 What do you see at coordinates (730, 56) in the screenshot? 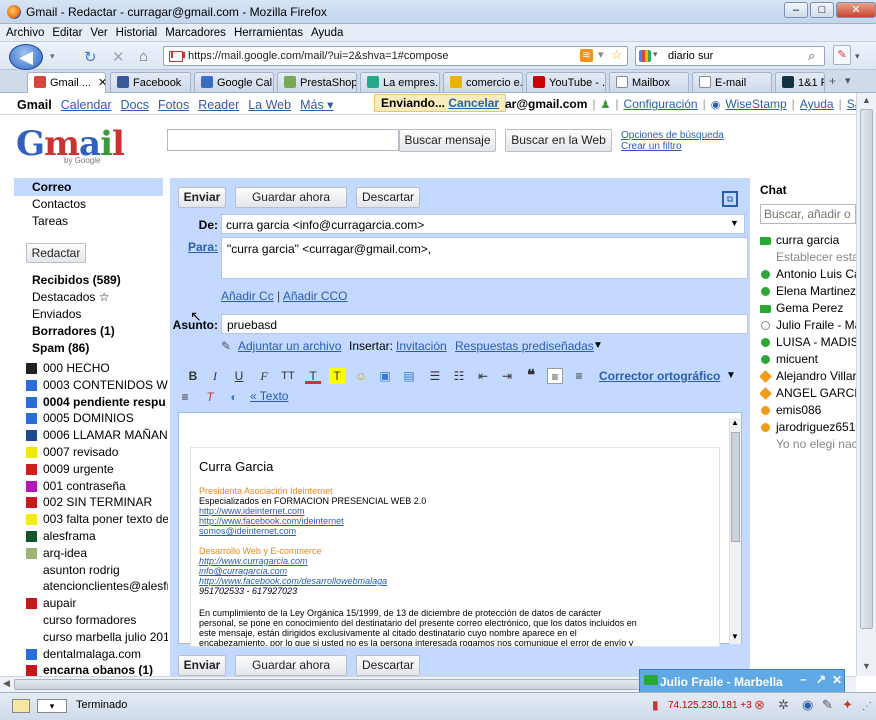
I see `browser-search-box: ▾ diario sur ⌕` at bounding box center [730, 56].